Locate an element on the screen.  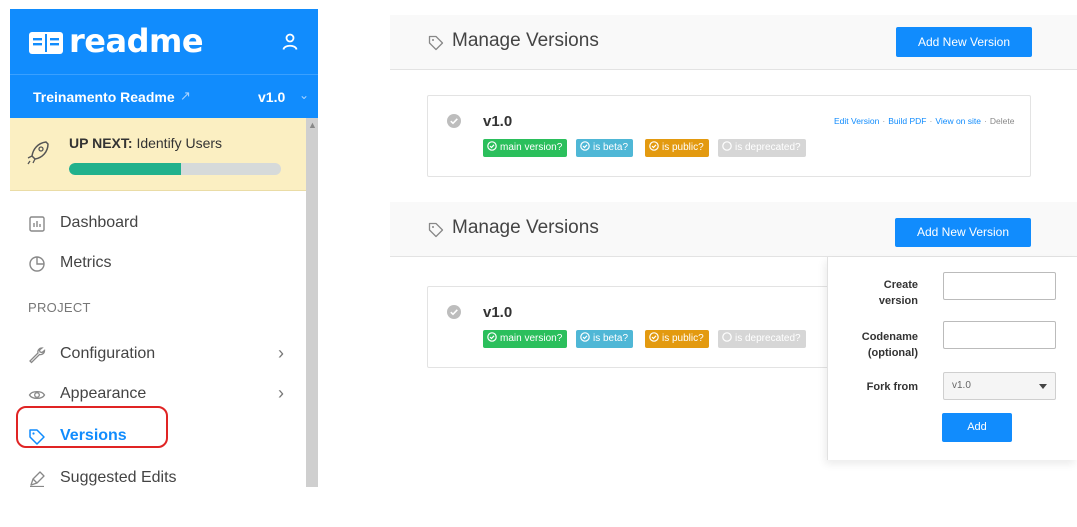
wrench-icon is located at coordinates (37, 355).